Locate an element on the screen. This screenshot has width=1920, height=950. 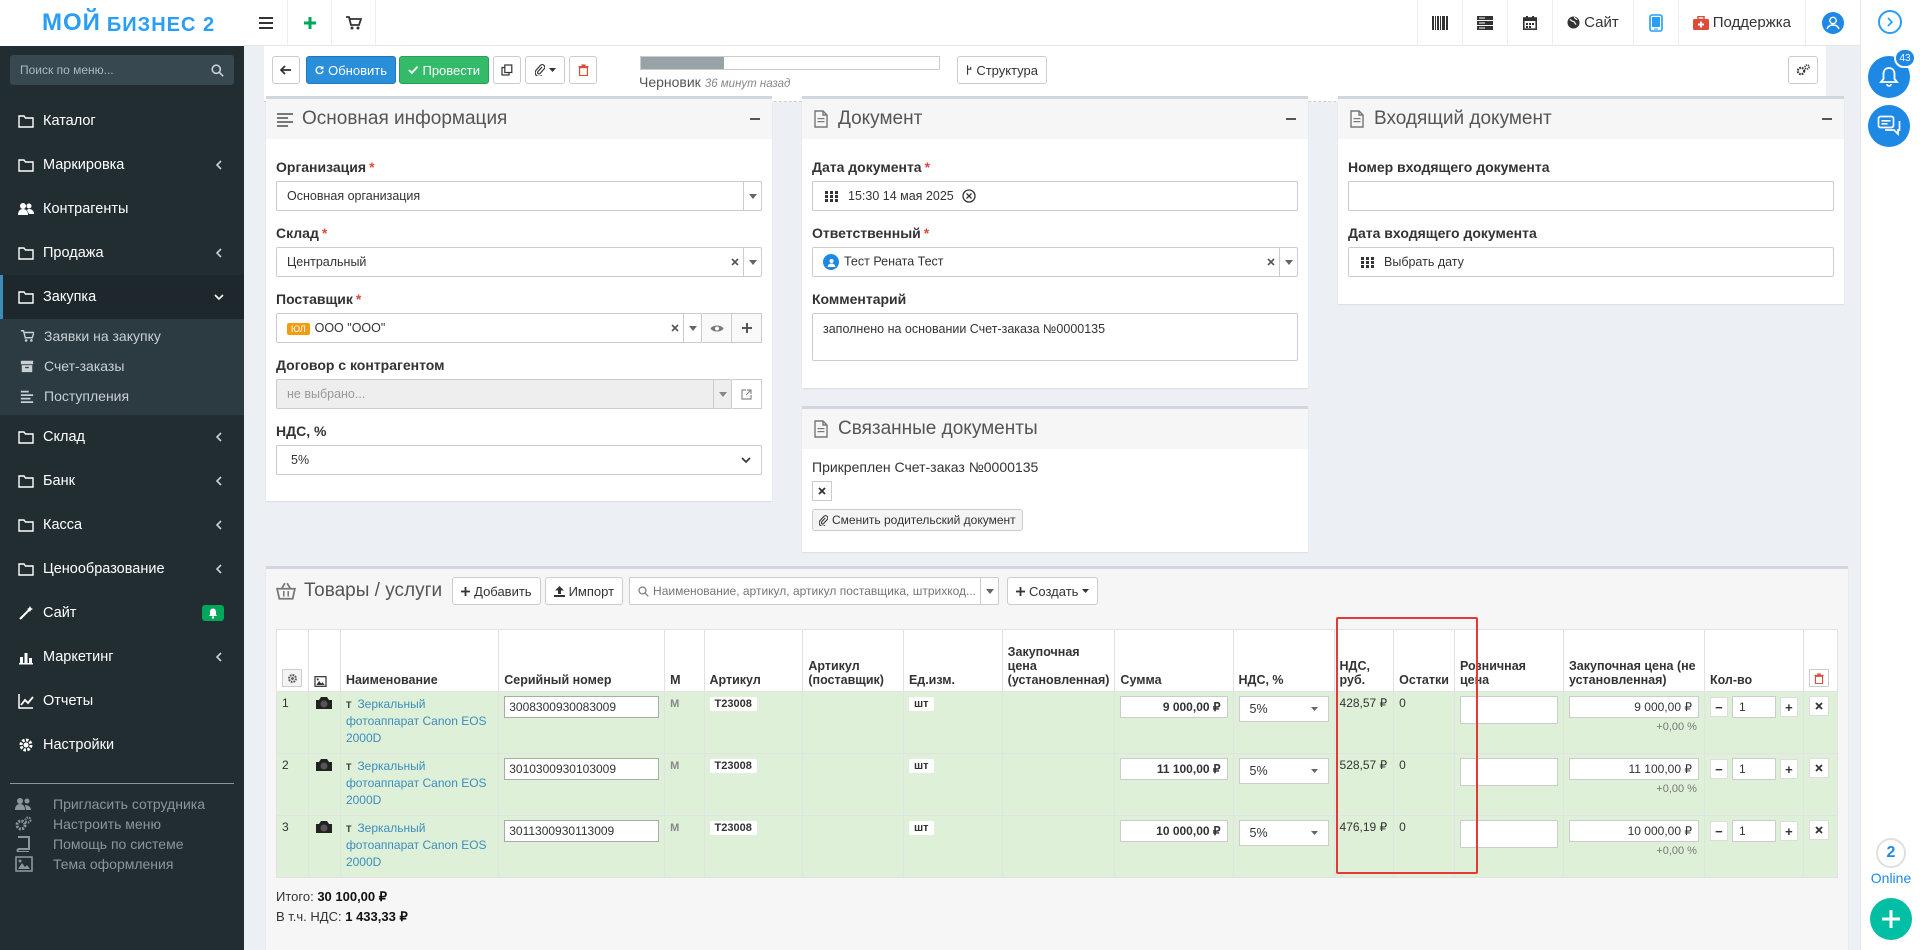
detach-button is located at coordinates (822, 491).